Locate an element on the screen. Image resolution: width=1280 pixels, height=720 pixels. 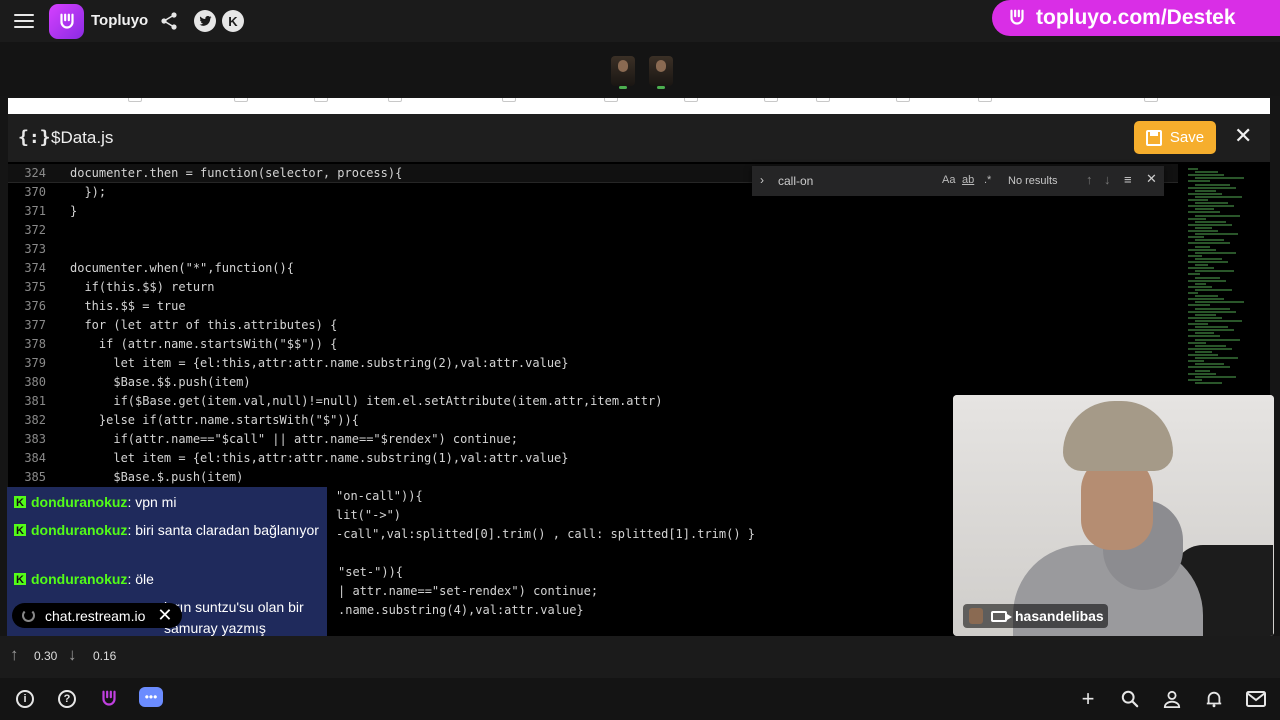
webcam-tile: hasandelibas is located at coordinates (1113, 515).